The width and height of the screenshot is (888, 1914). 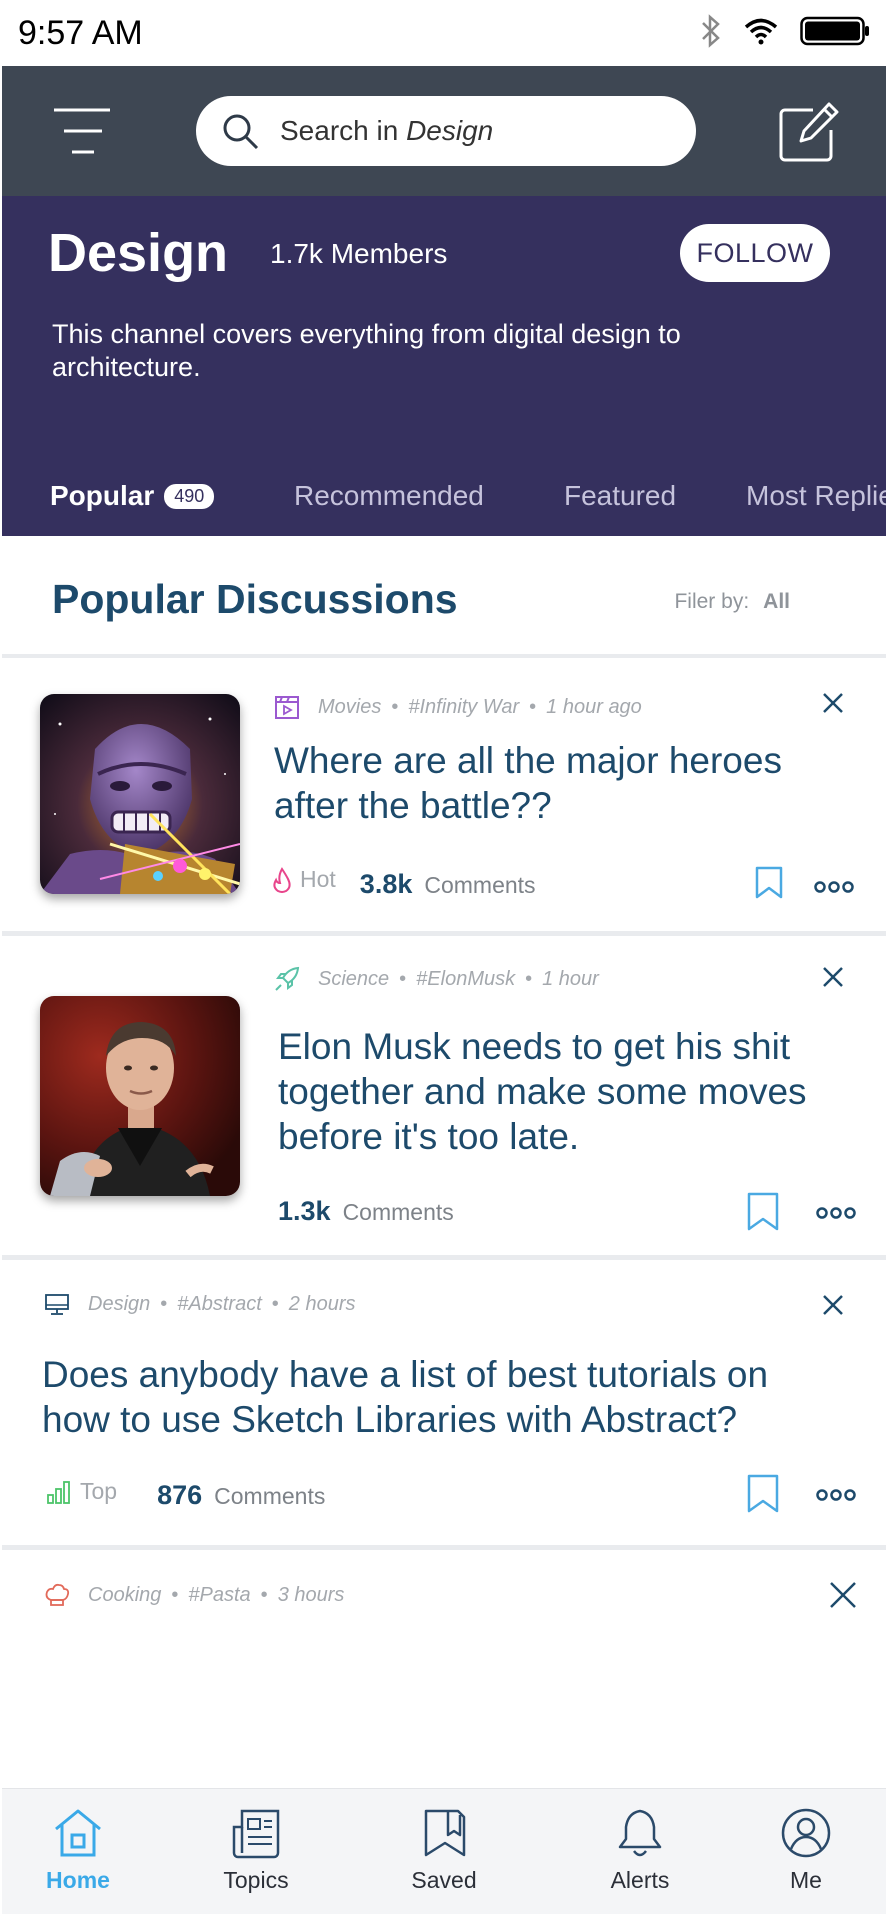 I want to click on filter-value: All, so click(x=776, y=601).